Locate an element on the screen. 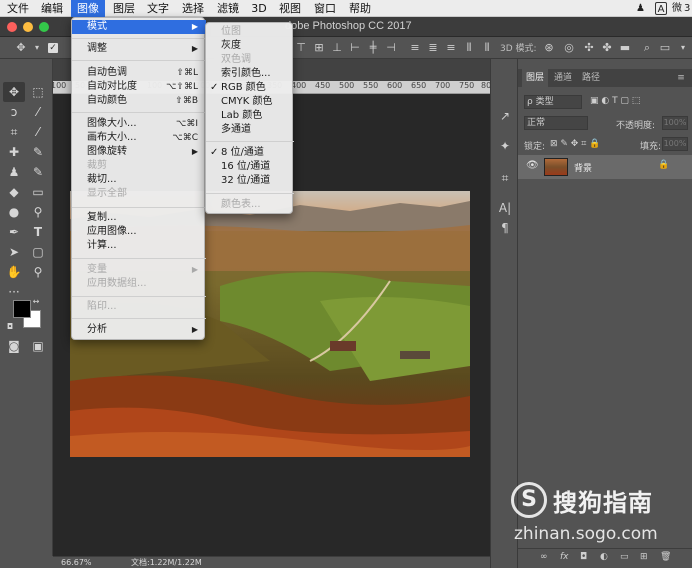 The image size is (692, 568). move-tool-icon: ✥ is located at coordinates (21, 48).